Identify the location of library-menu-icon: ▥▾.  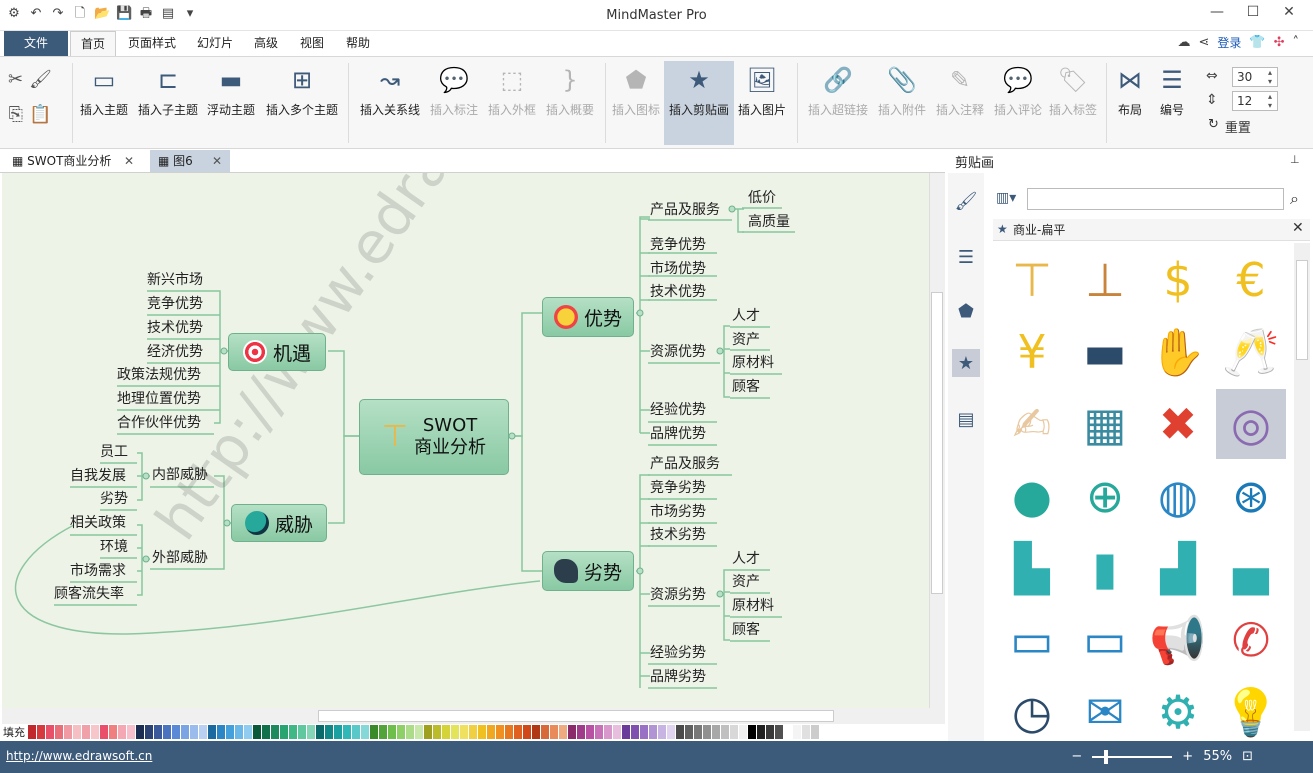
(1006, 198).